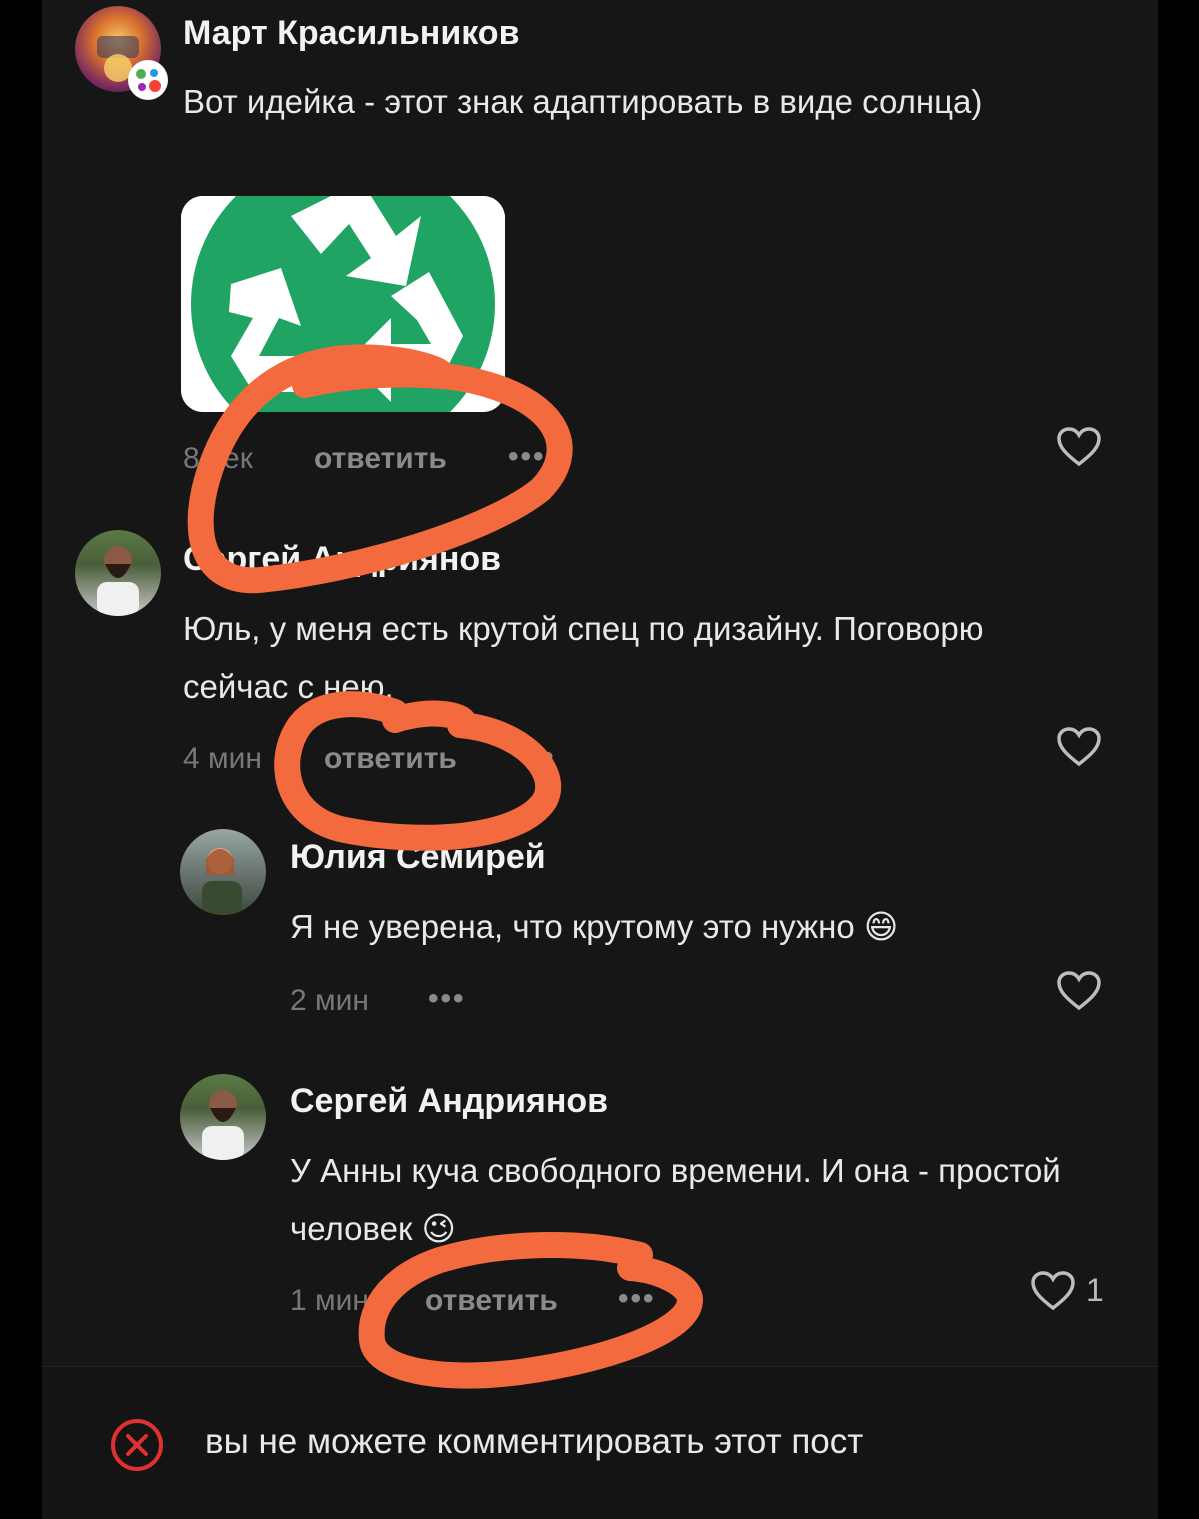 This screenshot has width=1199, height=1519. What do you see at coordinates (329, 1000) in the screenshot?
I see `comment-time: 2 мин` at bounding box center [329, 1000].